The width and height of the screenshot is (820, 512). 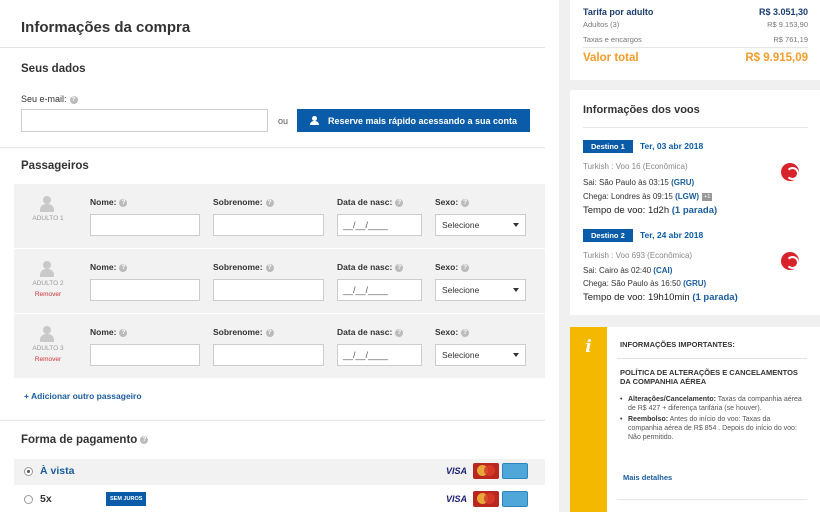 I want to click on flight-number: Turkish : Voo 16 (Econômica), so click(x=635, y=166).